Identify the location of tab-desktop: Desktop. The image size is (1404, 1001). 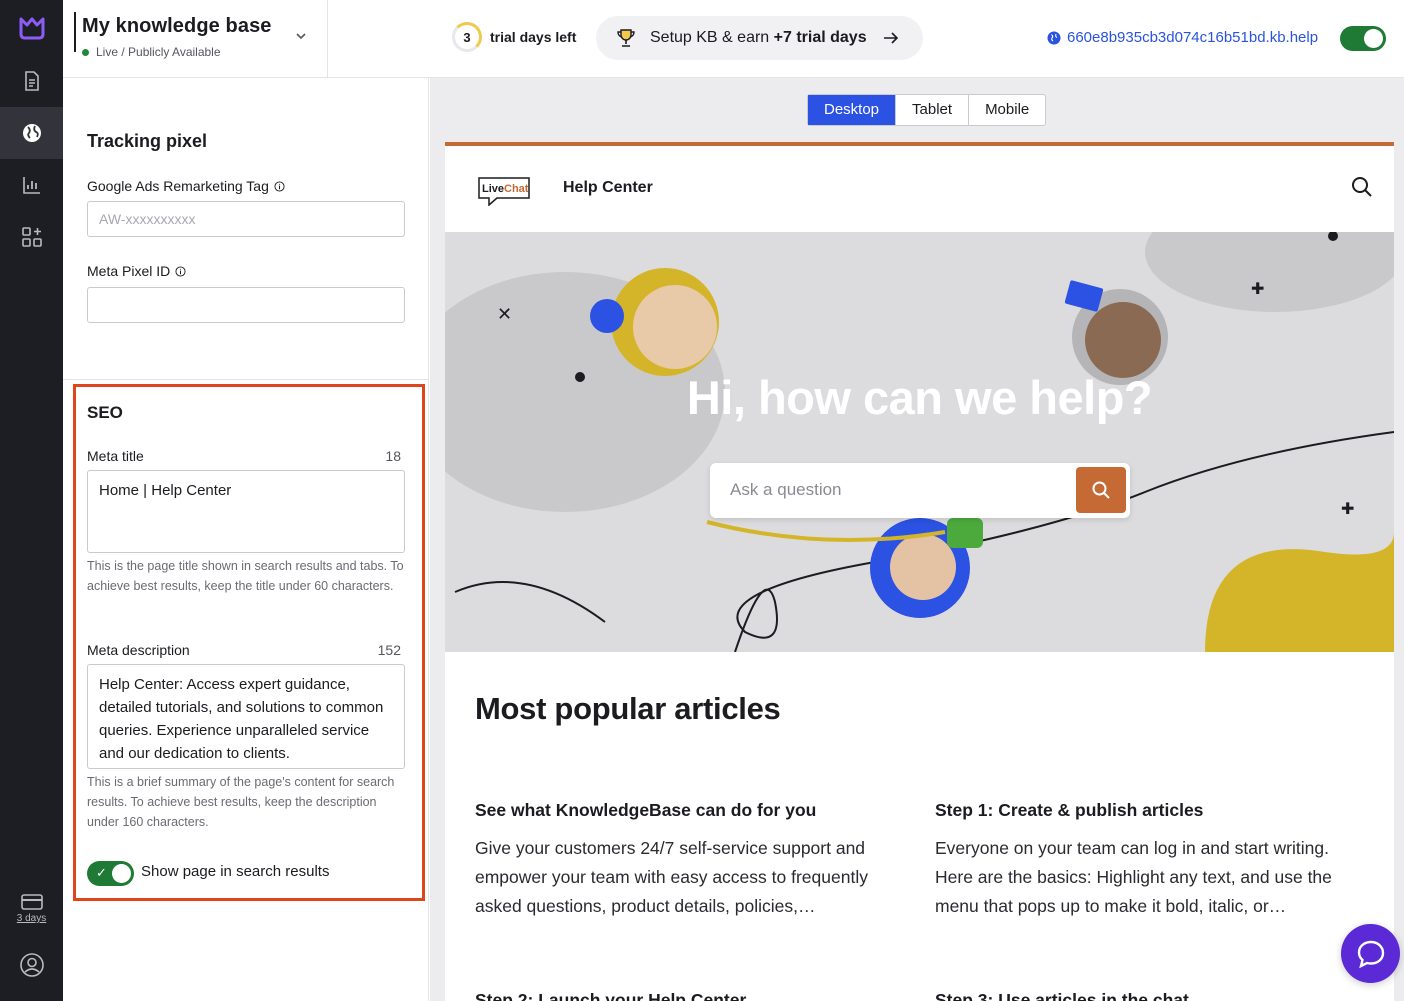
(852, 110).